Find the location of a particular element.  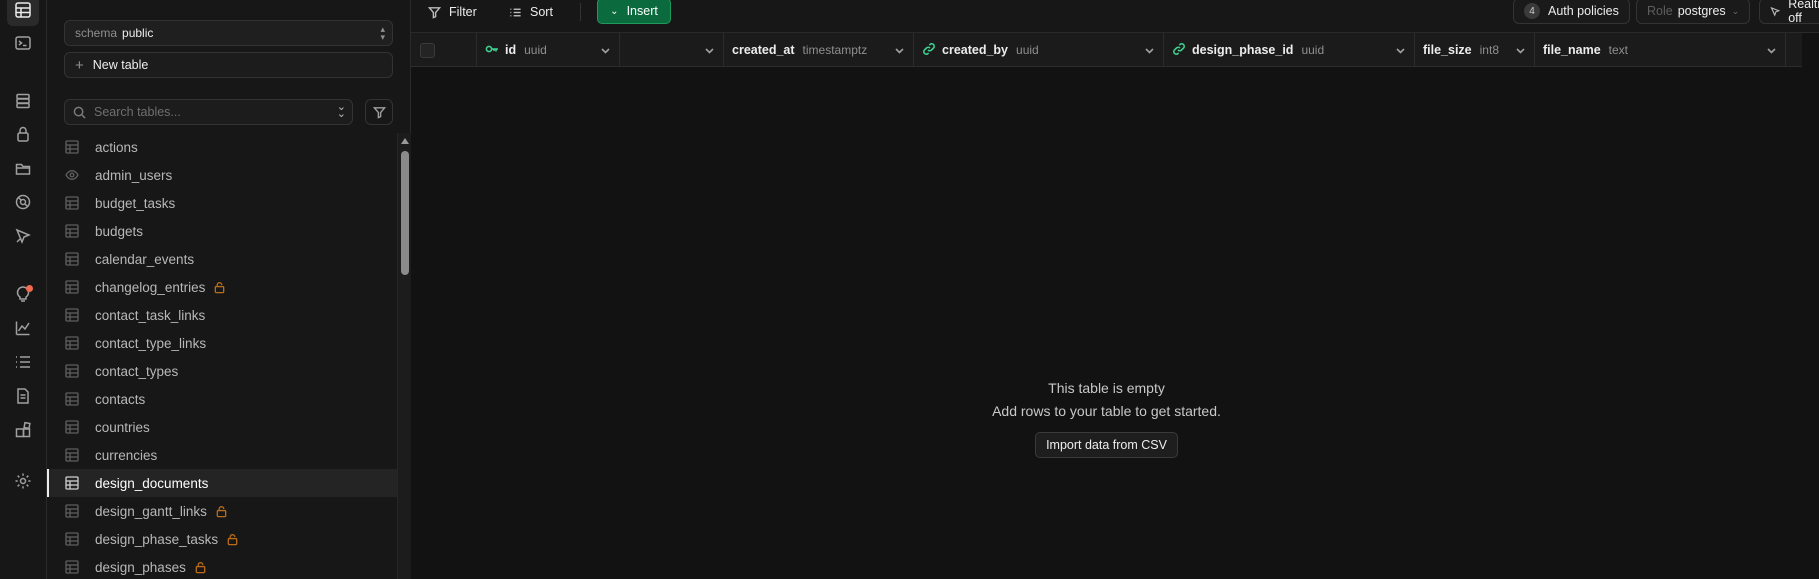

column-header: id uuid is located at coordinates (548, 50).